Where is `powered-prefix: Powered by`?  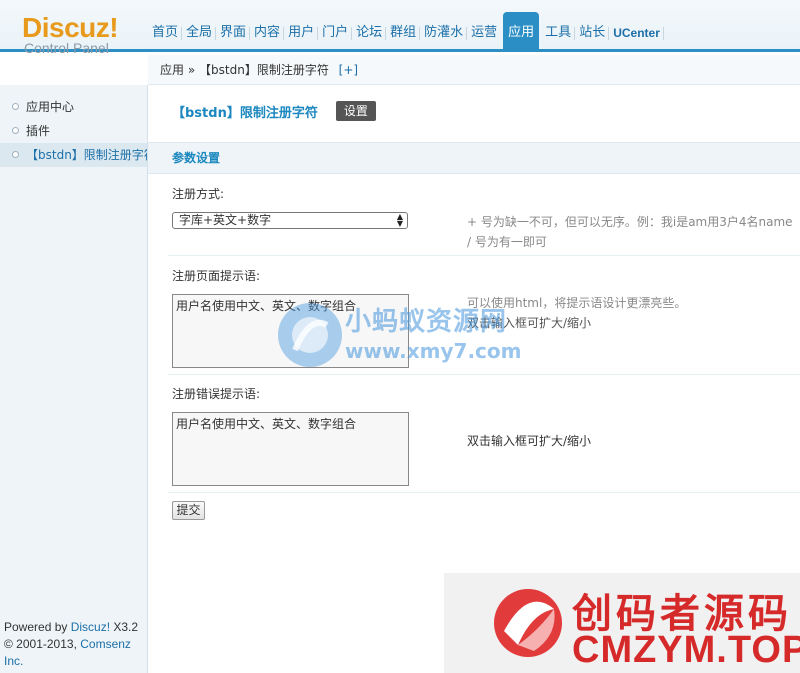 powered-prefix: Powered by is located at coordinates (37, 627).